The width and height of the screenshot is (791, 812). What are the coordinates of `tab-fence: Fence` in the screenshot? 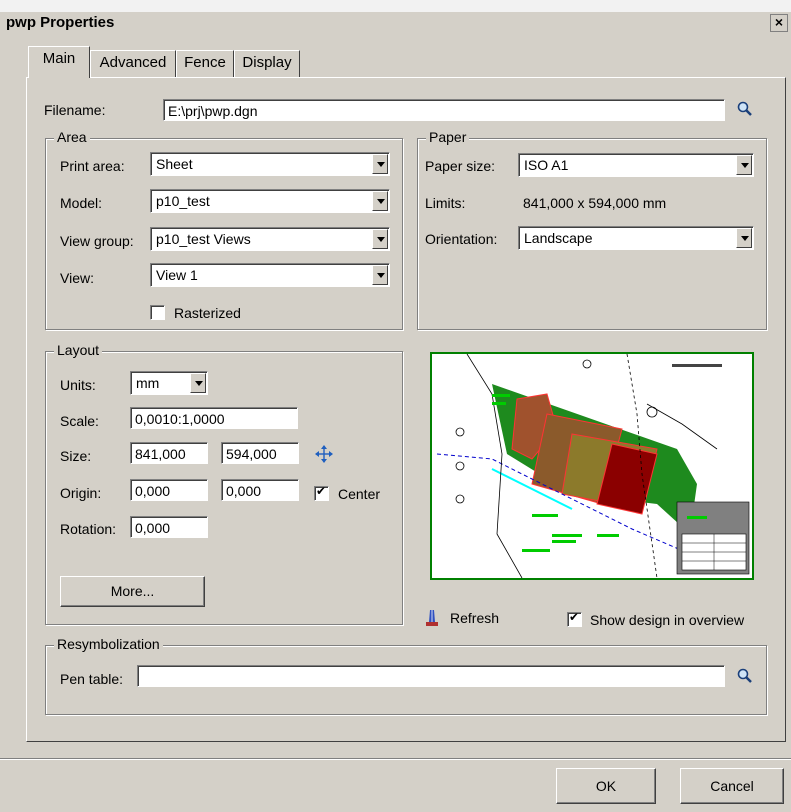 It's located at (205, 63).